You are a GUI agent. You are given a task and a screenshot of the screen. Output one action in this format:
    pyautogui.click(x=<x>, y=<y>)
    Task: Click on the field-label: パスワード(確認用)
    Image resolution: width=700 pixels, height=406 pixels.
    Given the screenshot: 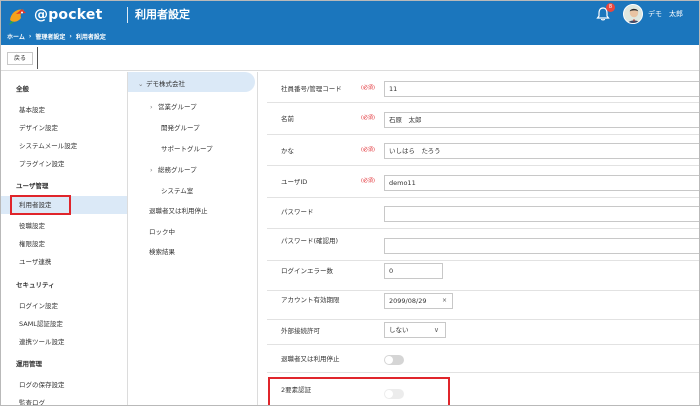 What is the action you would take?
    pyautogui.click(x=310, y=241)
    